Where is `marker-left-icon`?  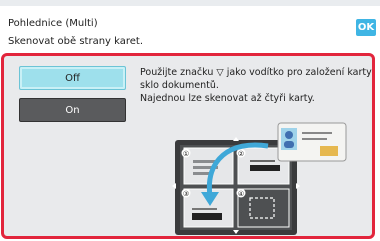 marker-left-icon is located at coordinates (174, 186).